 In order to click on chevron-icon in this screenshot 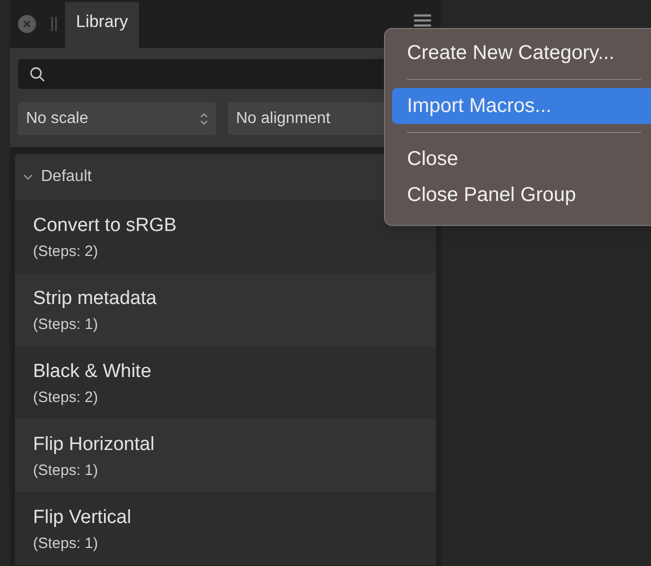, I will do `click(28, 177)`.